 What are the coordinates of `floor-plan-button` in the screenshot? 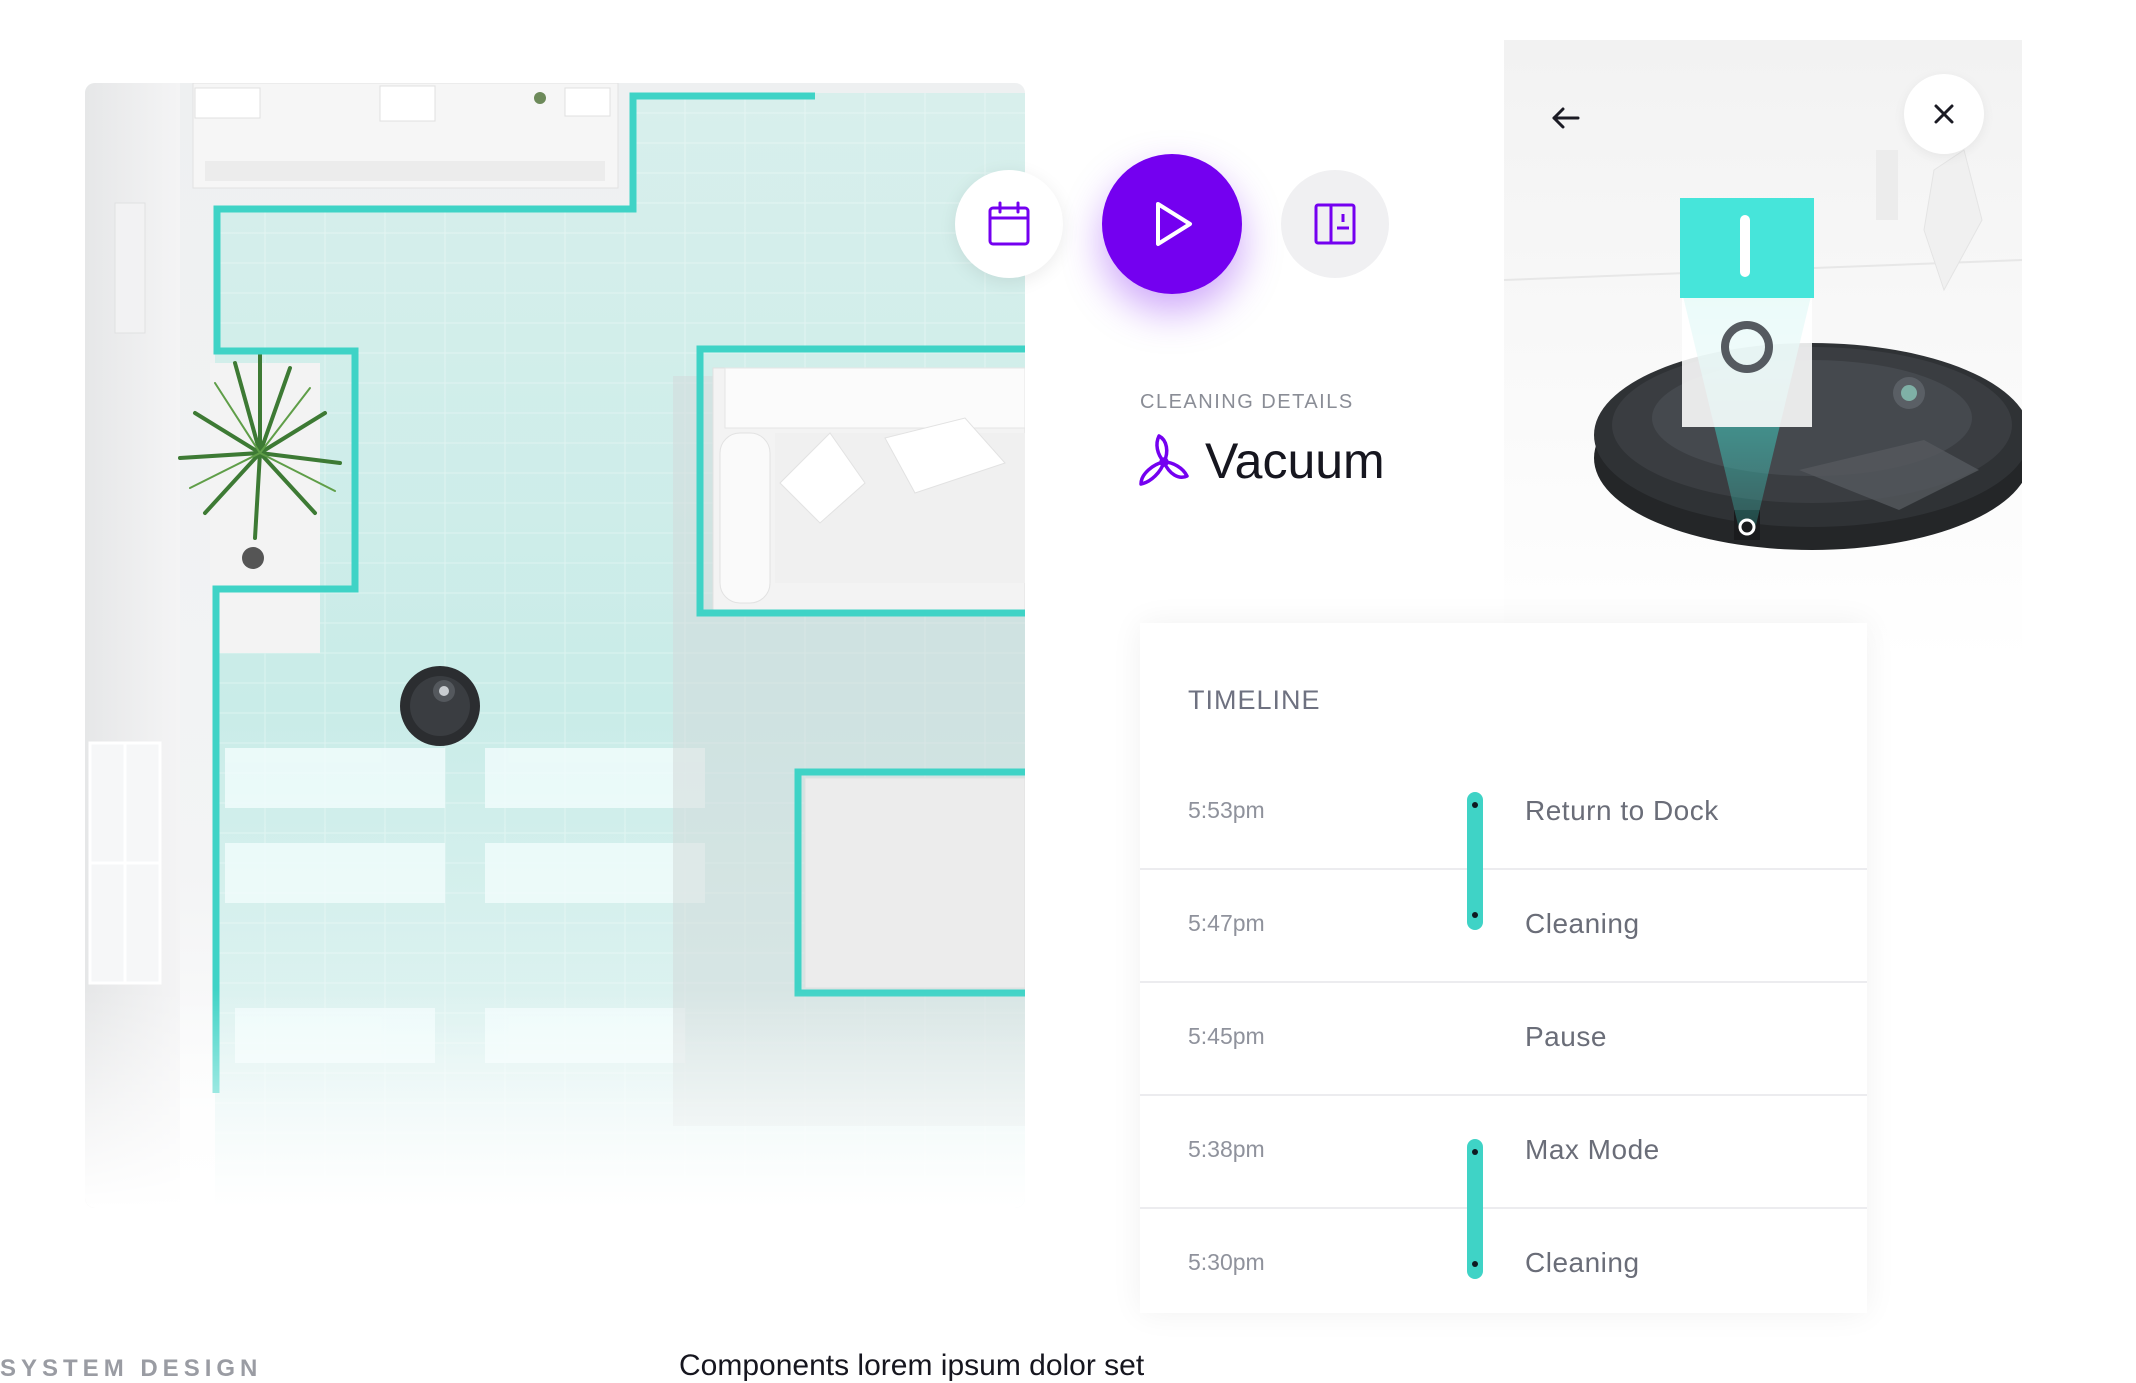 It's located at (1335, 224).